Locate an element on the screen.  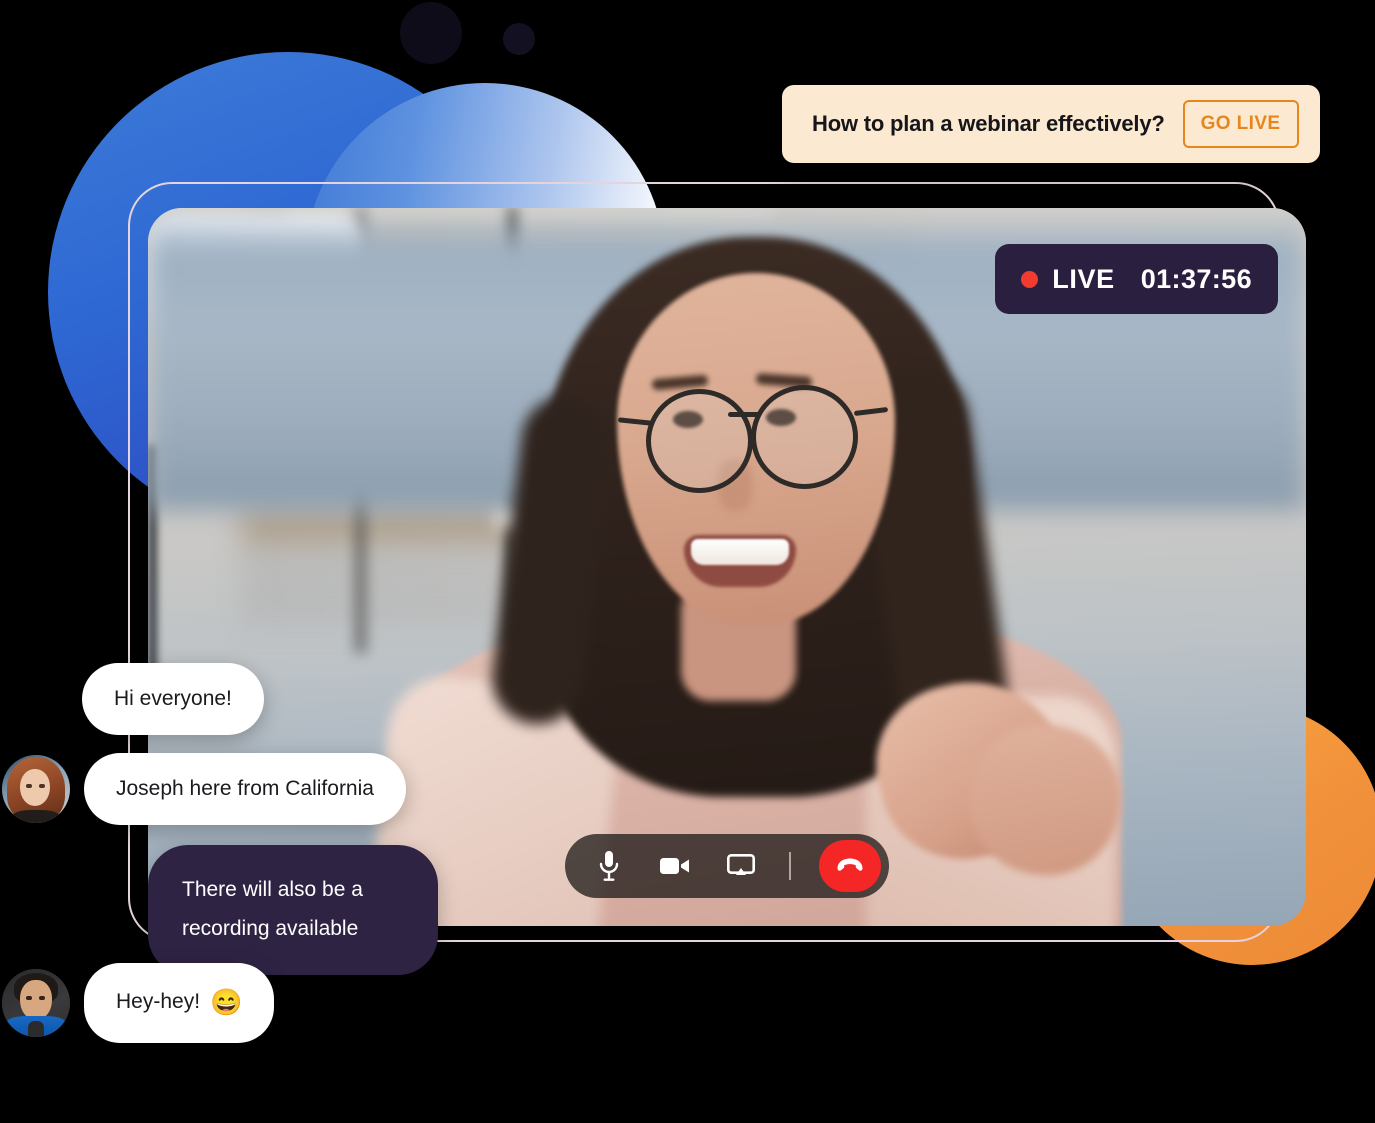
chat-message-2: Joseph here from California is located at coordinates (204, 789).